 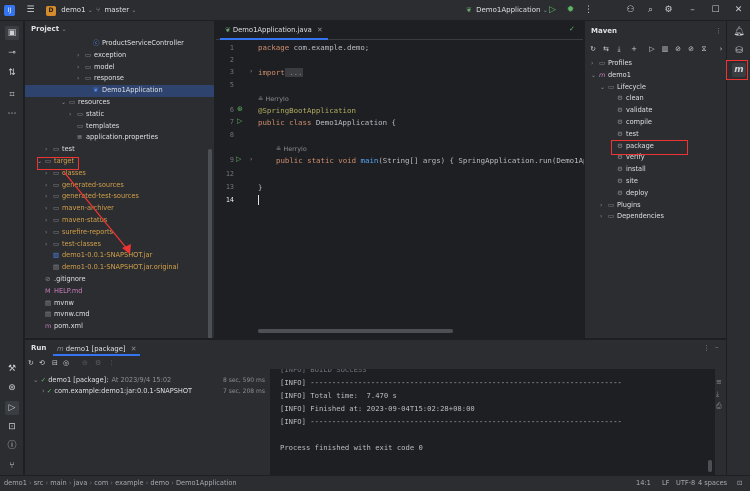 I want to click on more-tools-icon: ⋯, so click(x=12, y=114).